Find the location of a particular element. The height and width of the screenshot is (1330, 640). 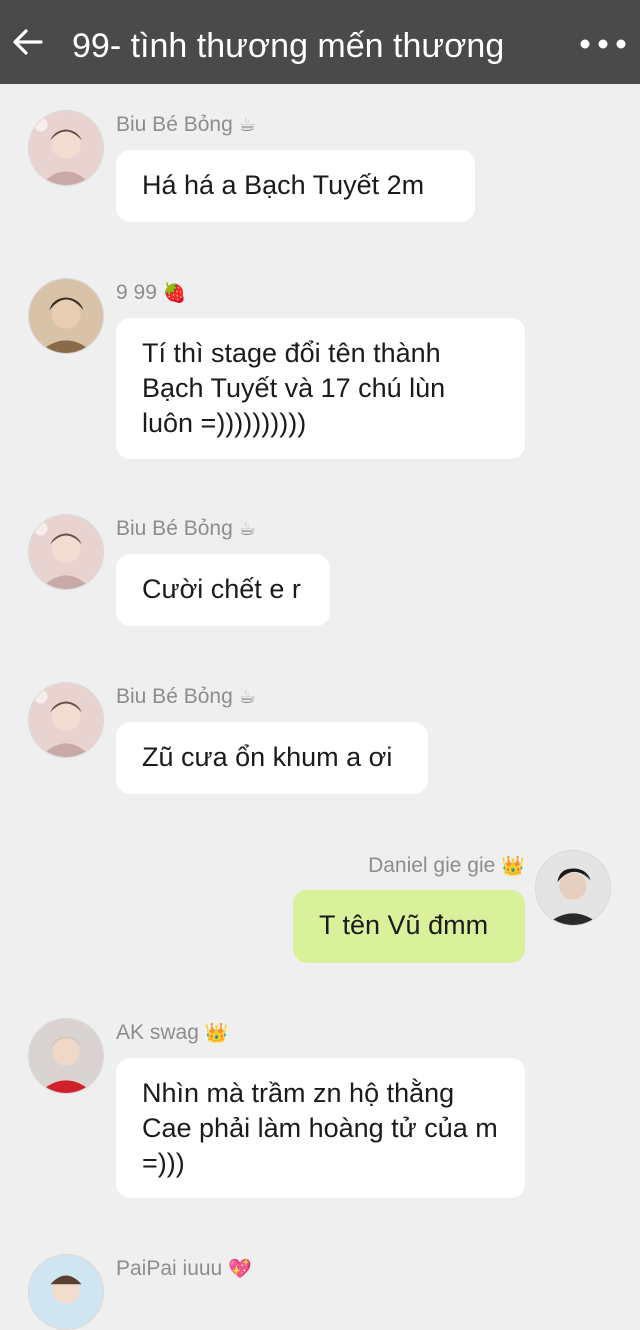

message-bubble: Há há a Bạch Tuyết 2m is located at coordinates (295, 186).